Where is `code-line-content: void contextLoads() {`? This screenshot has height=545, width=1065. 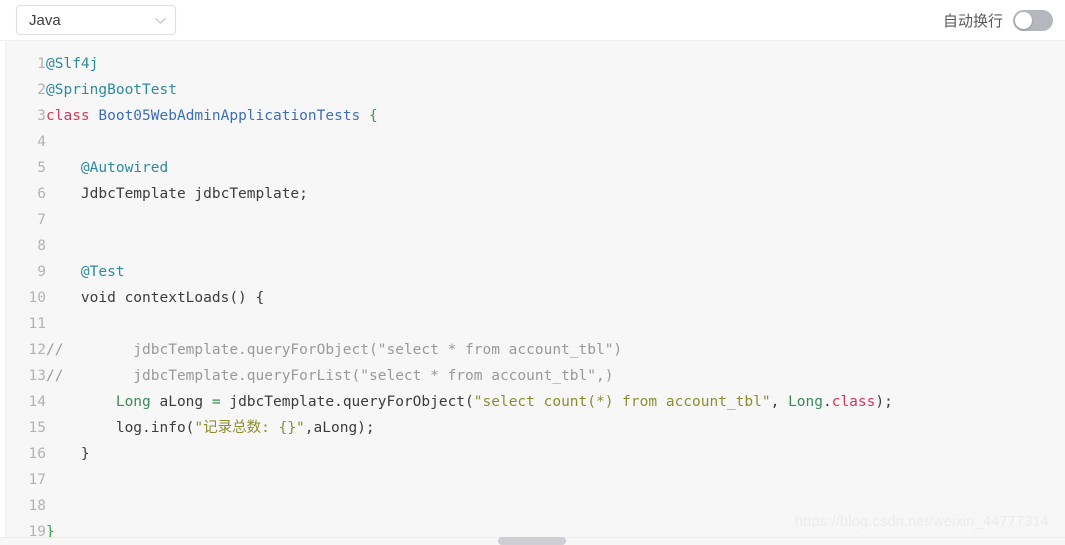
code-line-content: void contextLoads() { is located at coordinates (469, 298).